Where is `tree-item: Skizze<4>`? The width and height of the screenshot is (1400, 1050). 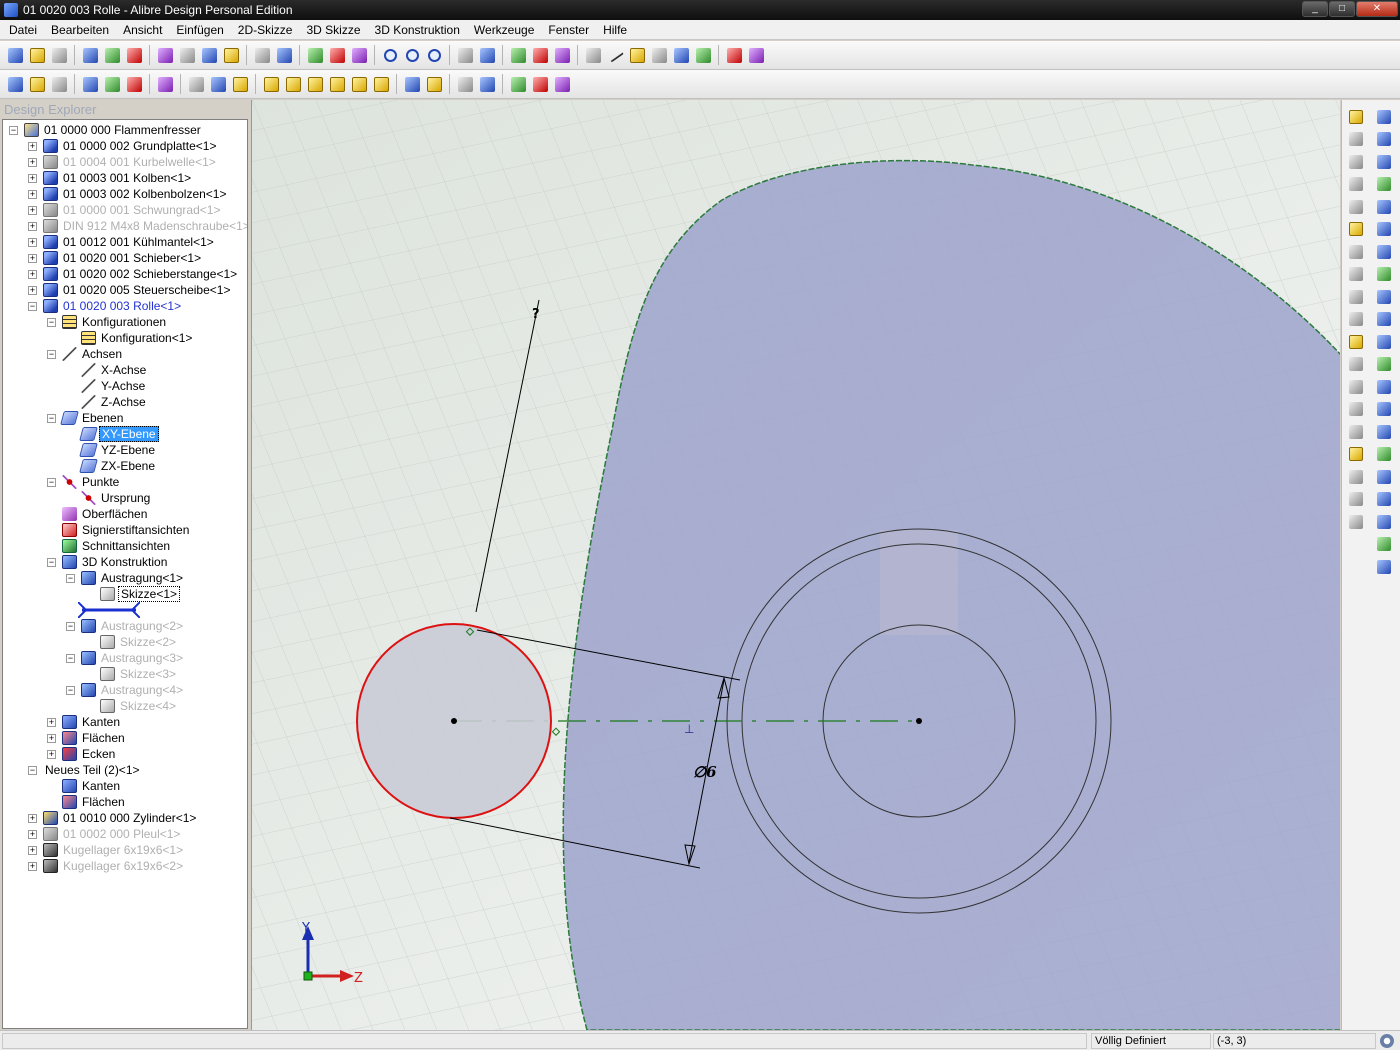 tree-item: Skizze<4> is located at coordinates (131, 706).